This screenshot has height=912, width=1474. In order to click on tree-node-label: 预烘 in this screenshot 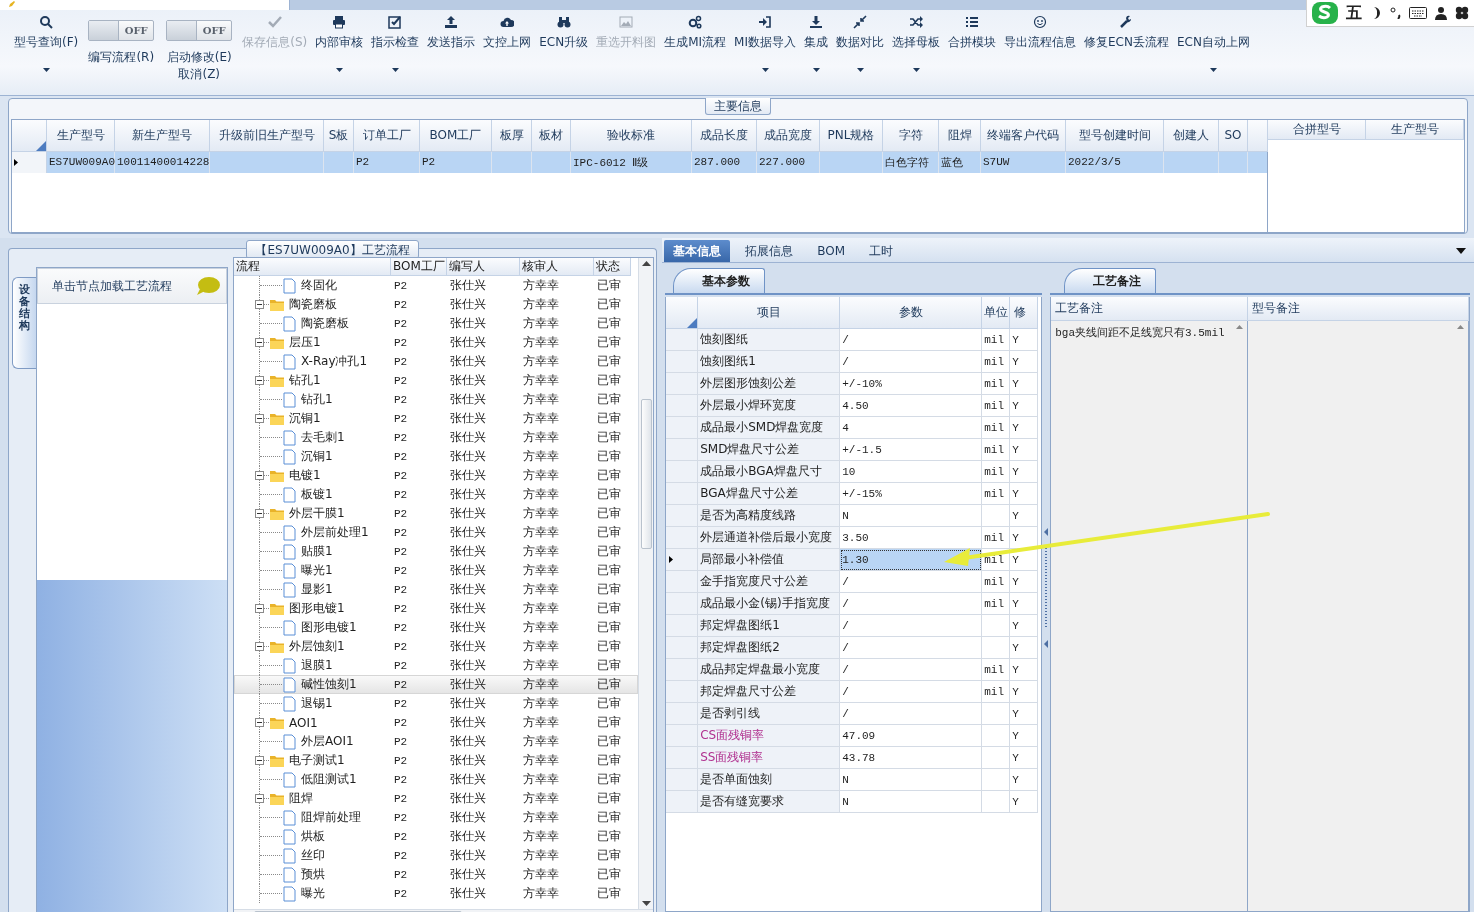, I will do `click(313, 874)`.